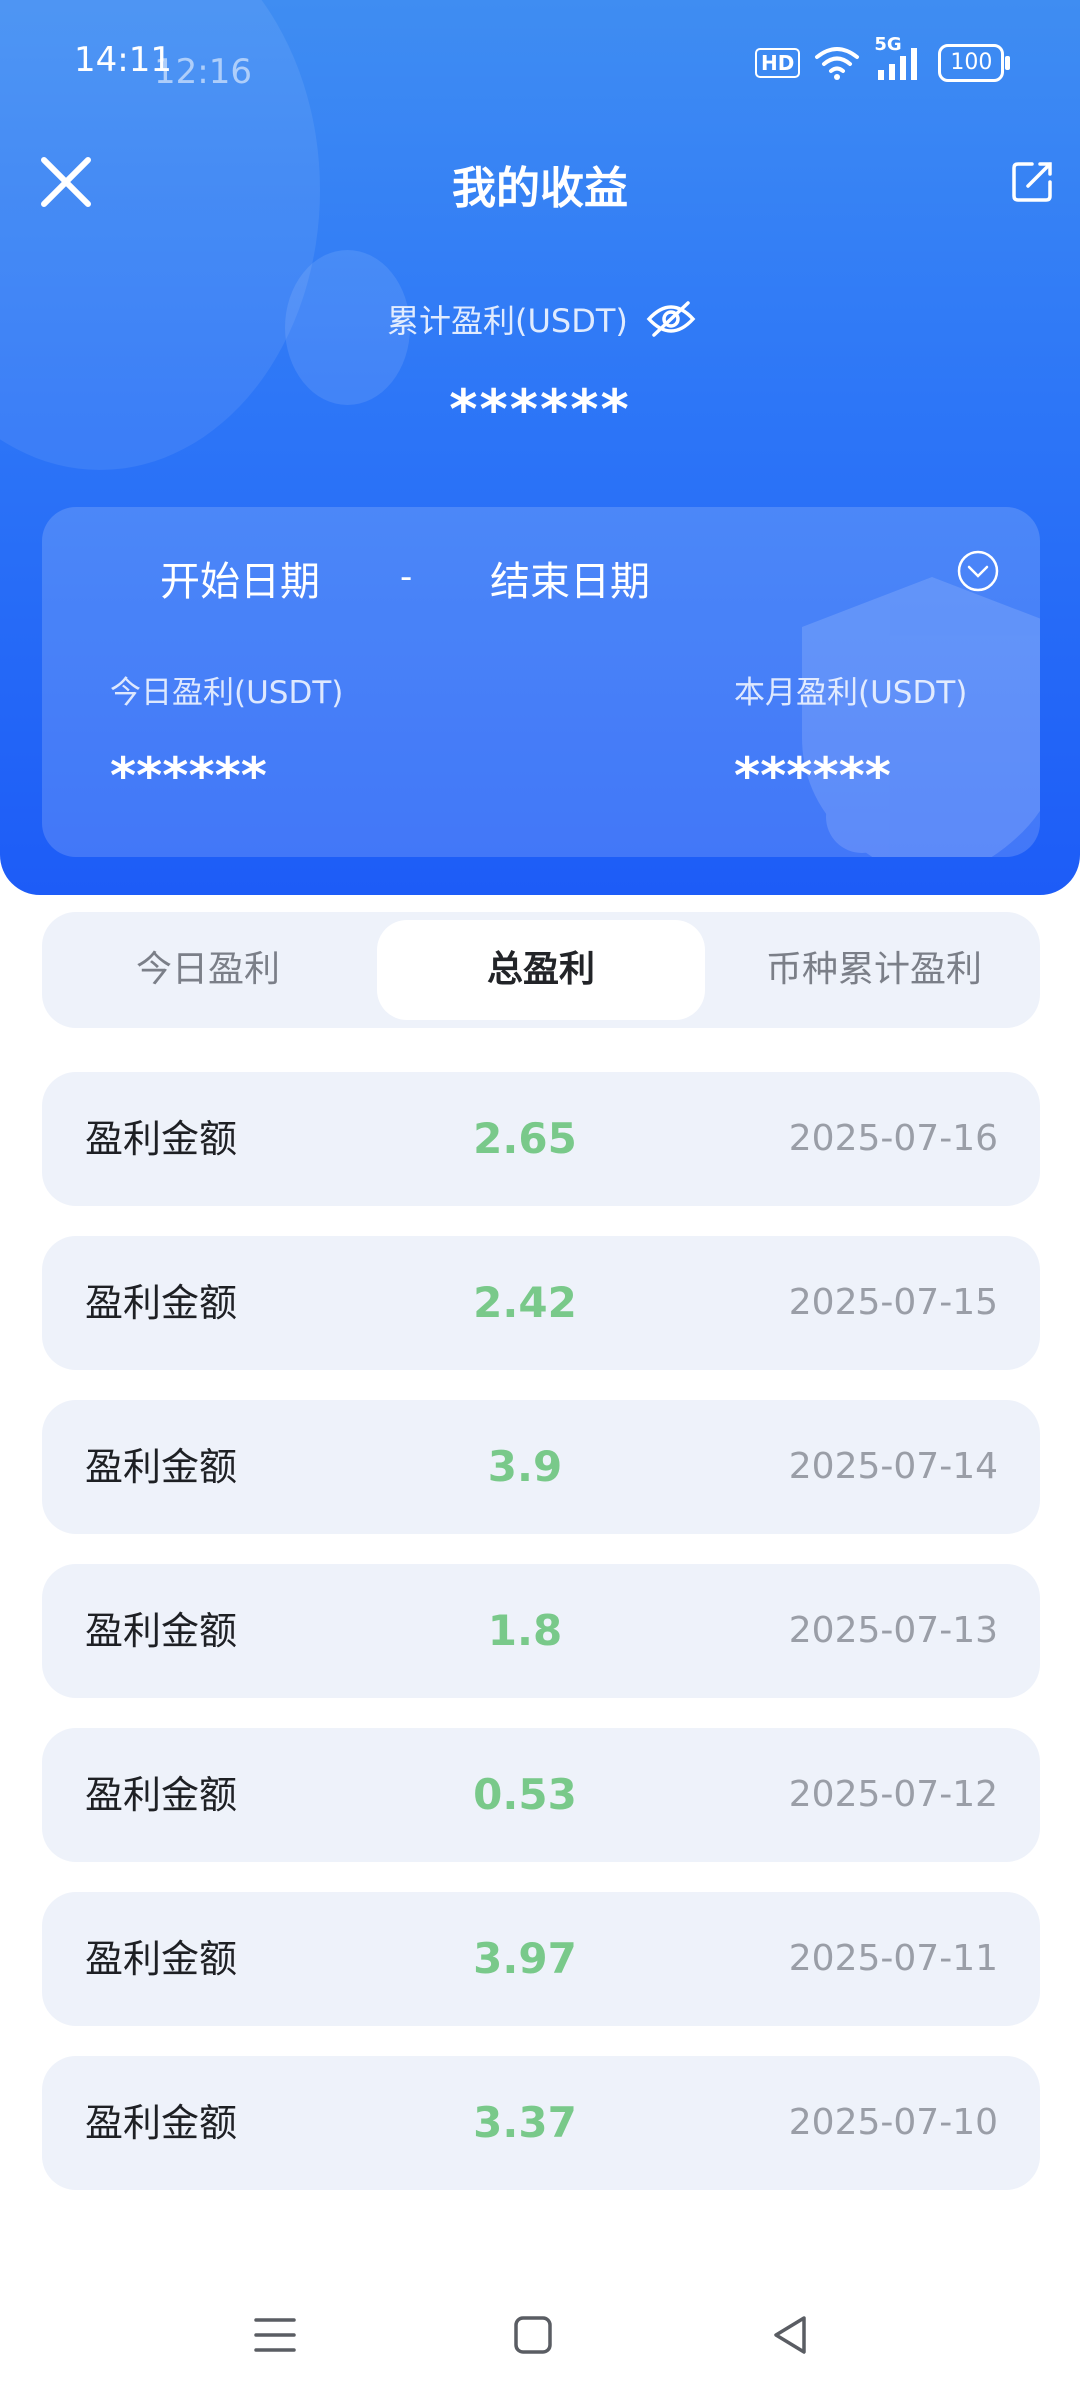 This screenshot has width=1080, height=2400. What do you see at coordinates (525, 1630) in the screenshot?
I see `row-amount: 1.8` at bounding box center [525, 1630].